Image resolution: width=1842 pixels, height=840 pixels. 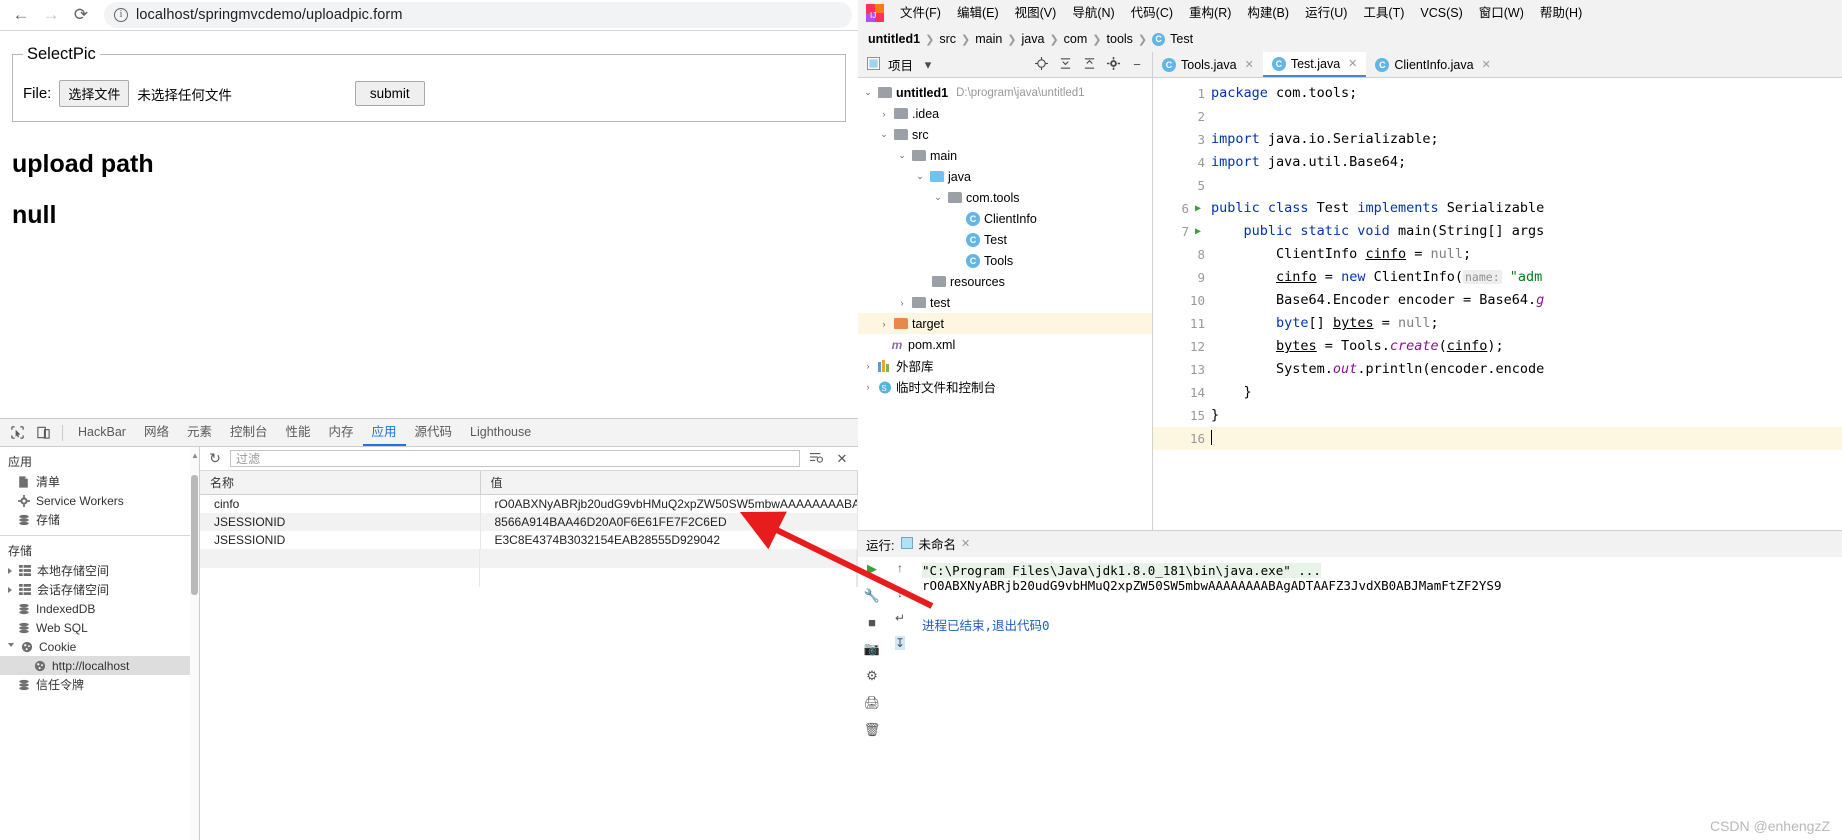 I want to click on sidebar-item-storage: 存储, so click(x=99, y=519).